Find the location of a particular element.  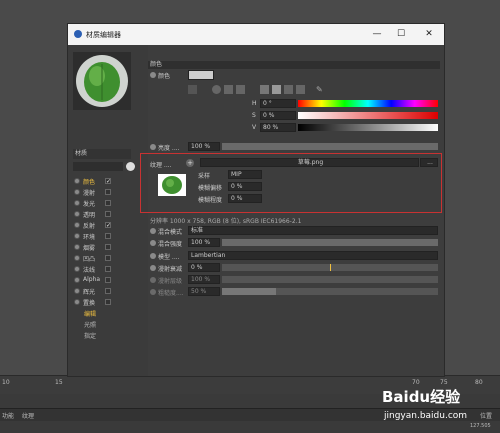

roughness-radio is located at coordinates (153, 292).